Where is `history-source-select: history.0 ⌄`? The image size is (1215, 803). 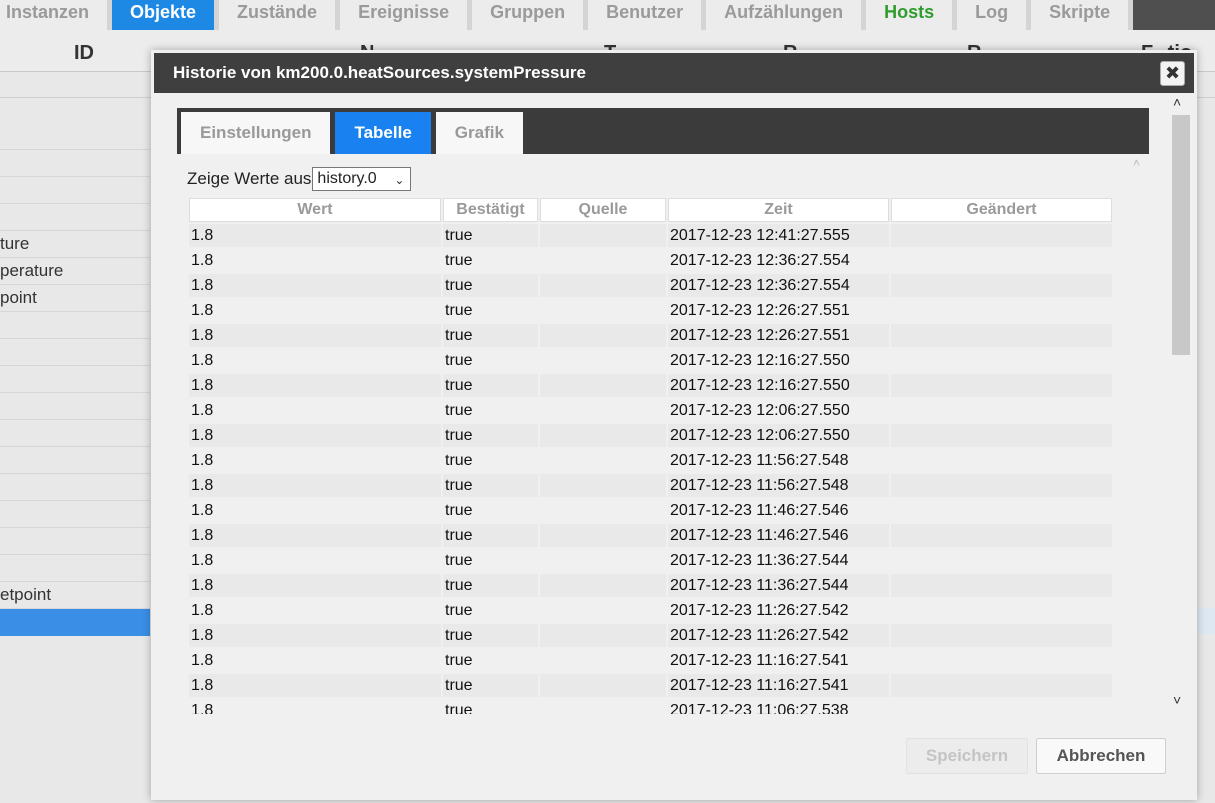
history-source-select: history.0 ⌄ is located at coordinates (362, 179).